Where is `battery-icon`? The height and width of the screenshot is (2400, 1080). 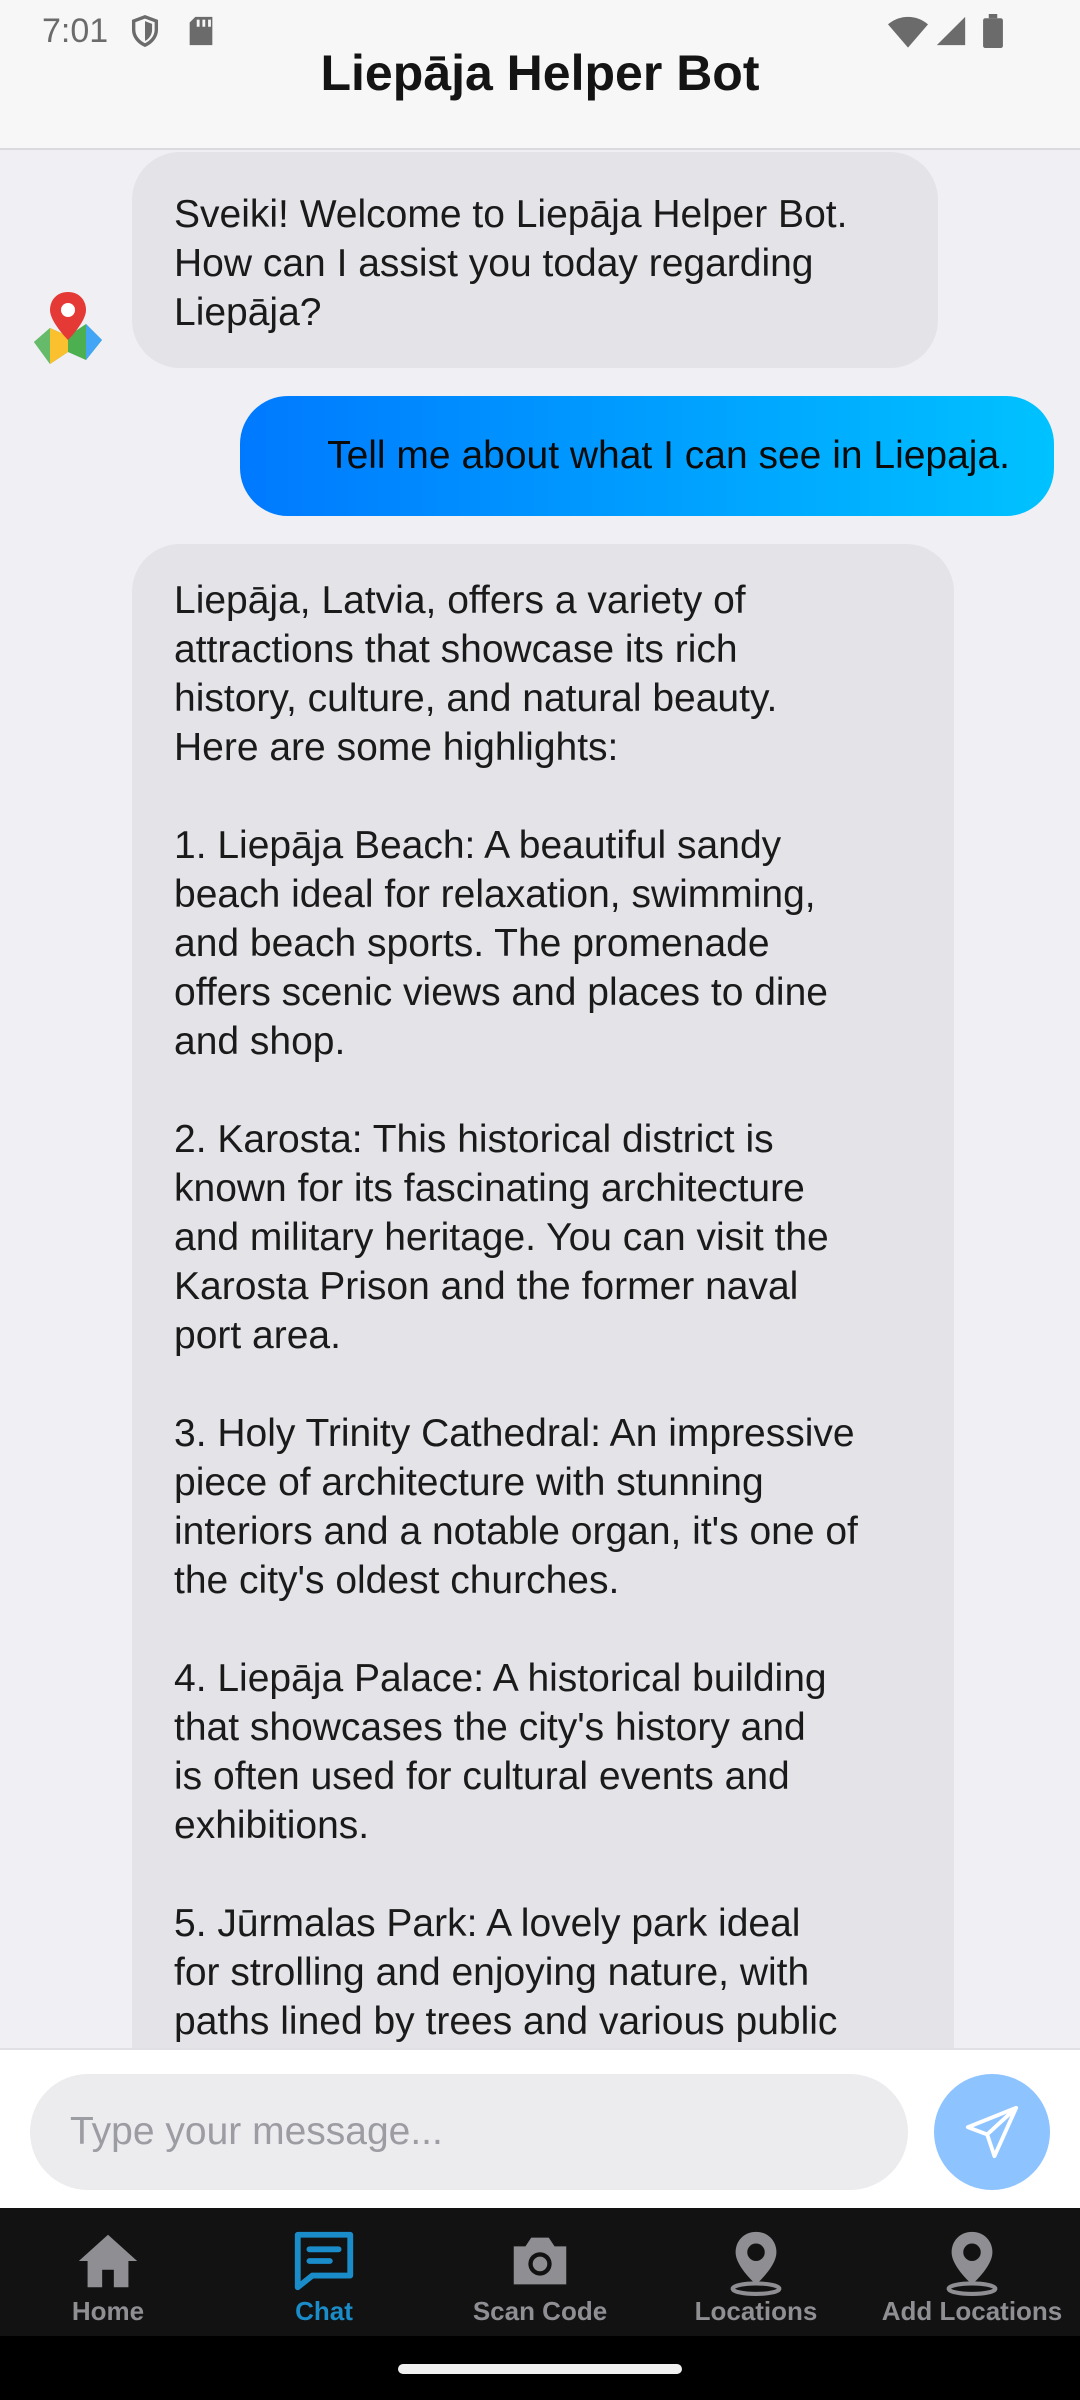
battery-icon is located at coordinates (993, 31).